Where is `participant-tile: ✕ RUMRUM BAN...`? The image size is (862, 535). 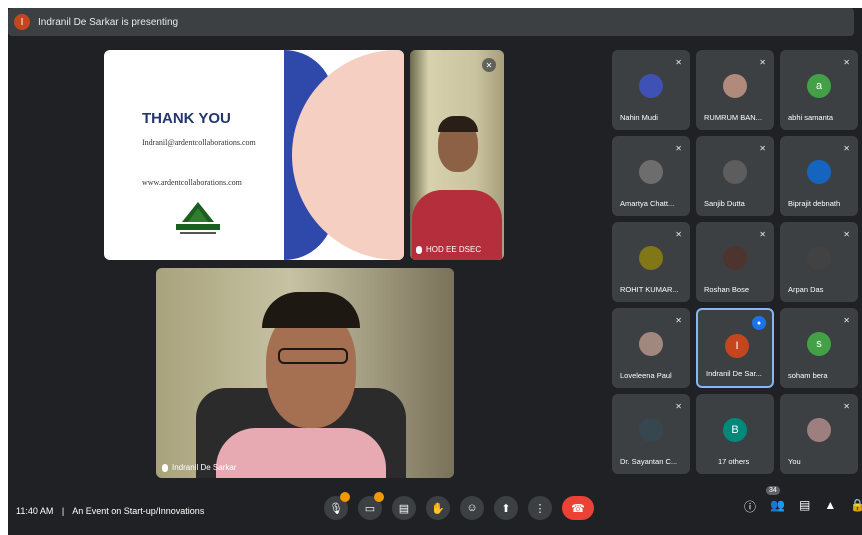
participant-tile: ✕ RUMRUM BAN... is located at coordinates (735, 90).